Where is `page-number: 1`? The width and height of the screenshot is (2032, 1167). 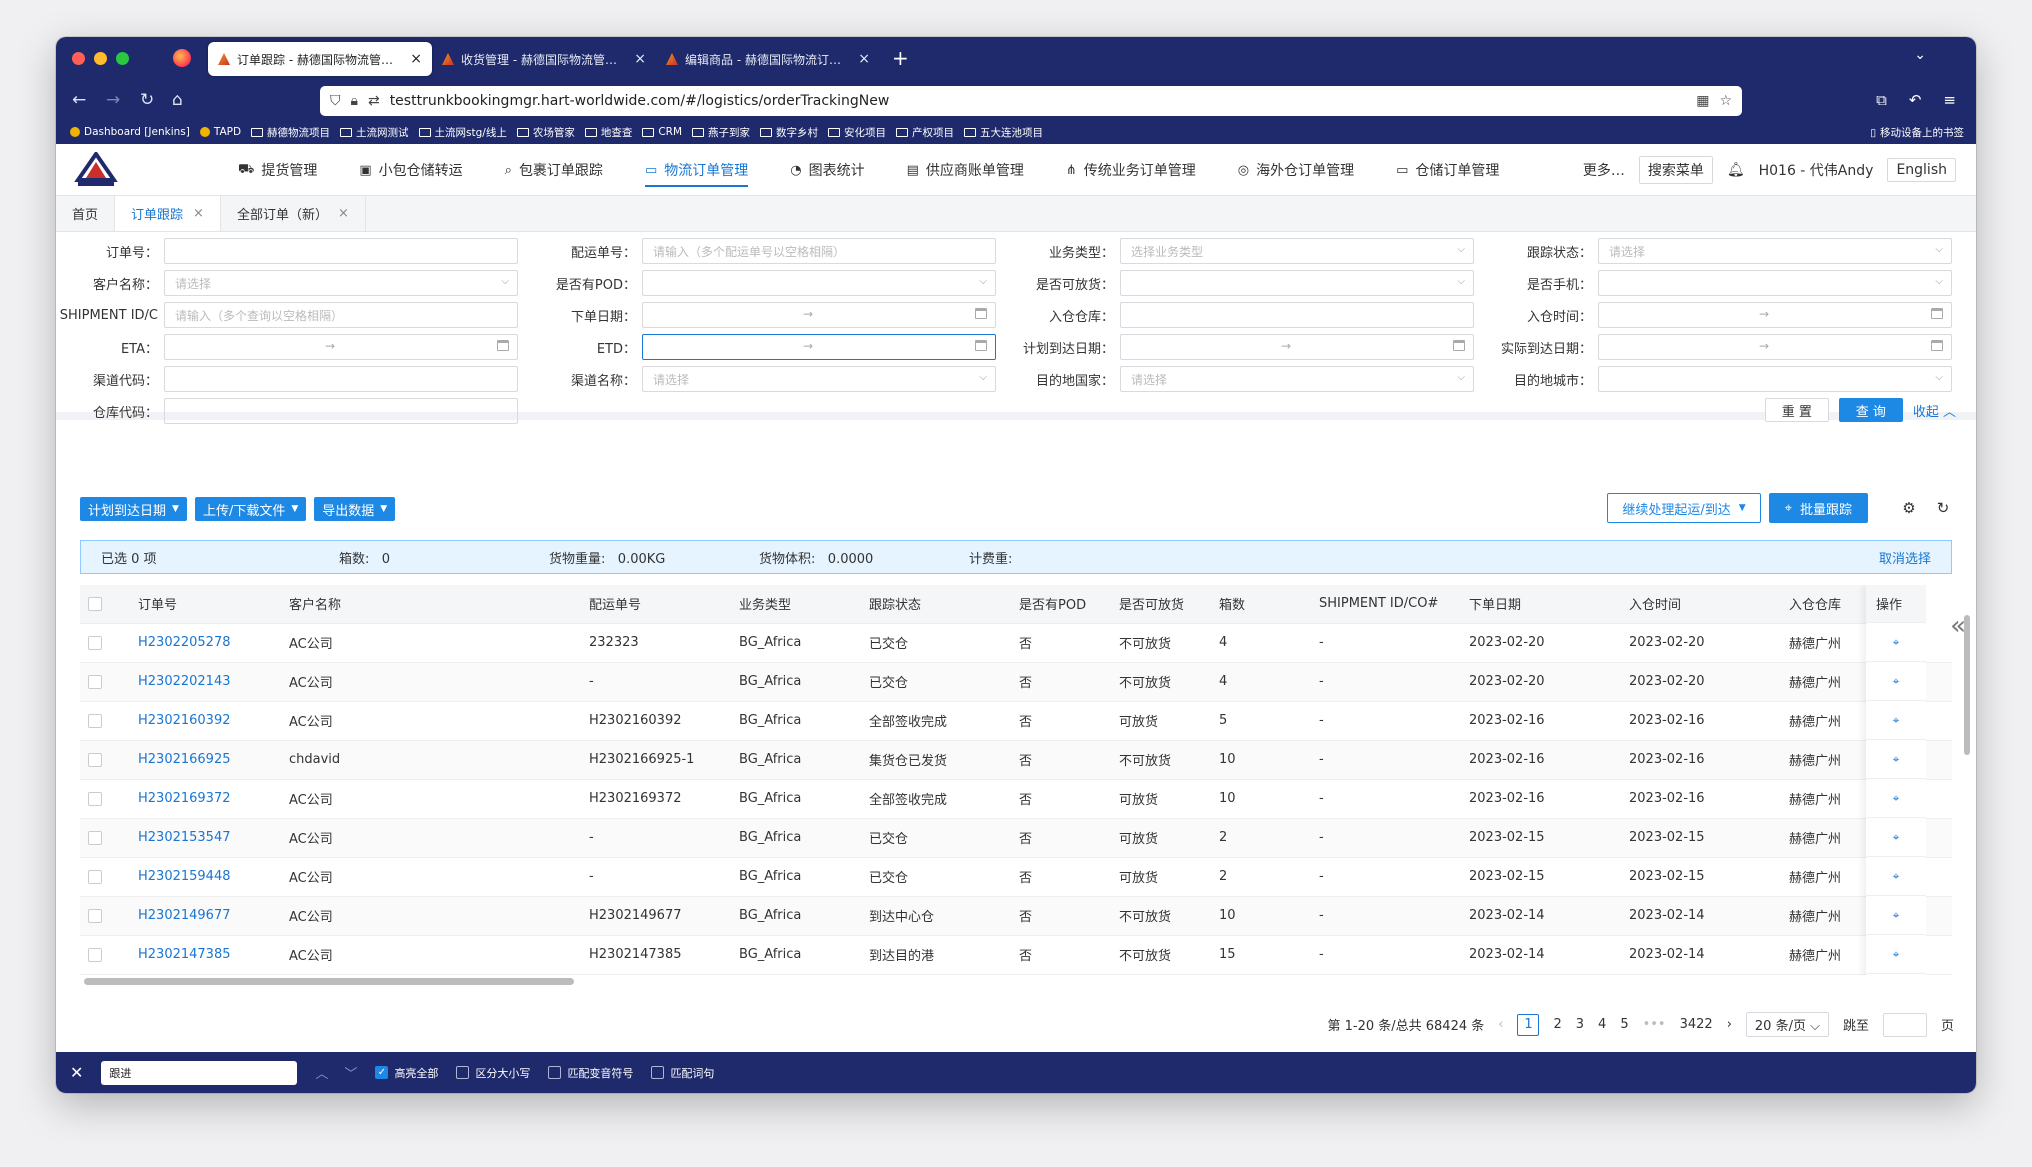
page-number: 1 is located at coordinates (1528, 1024).